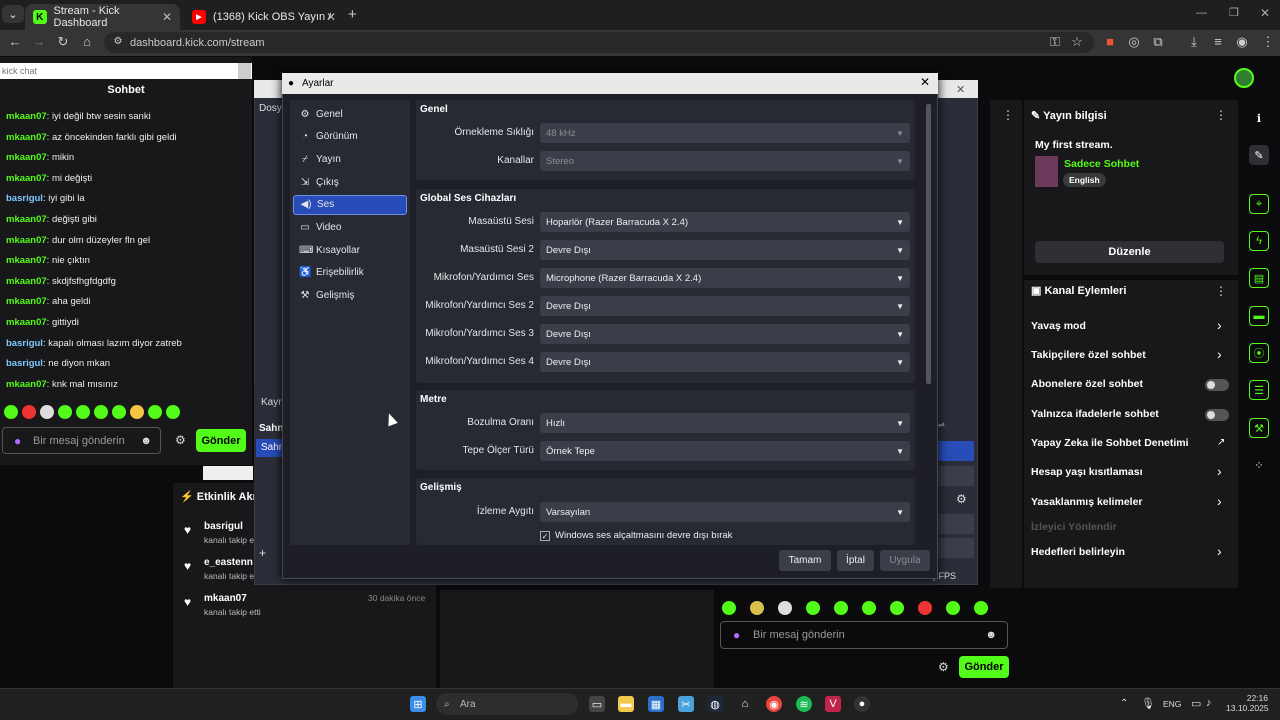 This screenshot has height=720, width=1280. Describe the element at coordinates (1247, 703) in the screenshot. I see `clock: 22:16 13.10.2025` at that location.